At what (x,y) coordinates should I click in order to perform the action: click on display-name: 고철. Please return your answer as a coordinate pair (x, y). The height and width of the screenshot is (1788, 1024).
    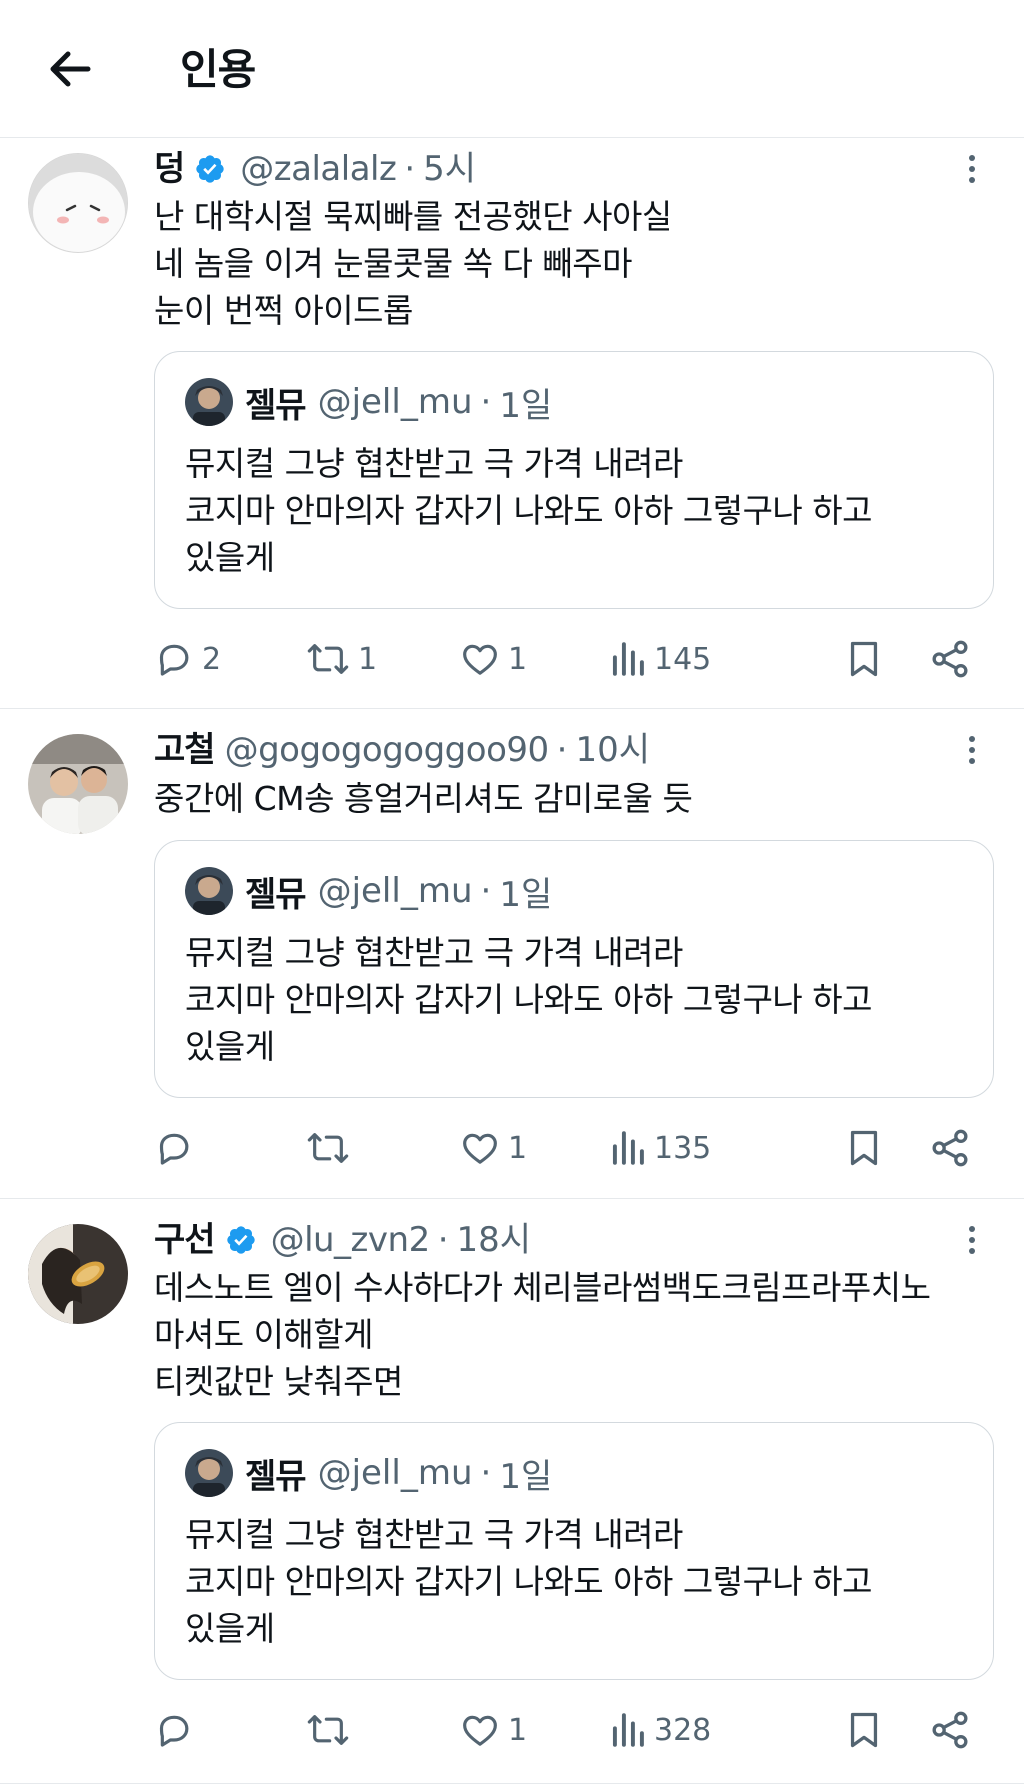
    Looking at the image, I should click on (185, 750).